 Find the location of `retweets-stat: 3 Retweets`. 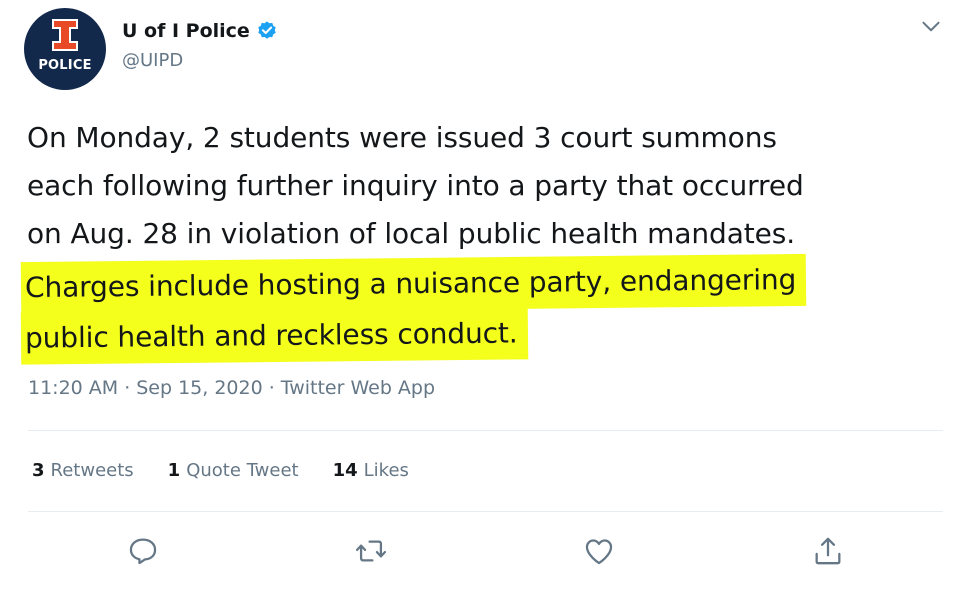

retweets-stat: 3 Retweets is located at coordinates (83, 470).